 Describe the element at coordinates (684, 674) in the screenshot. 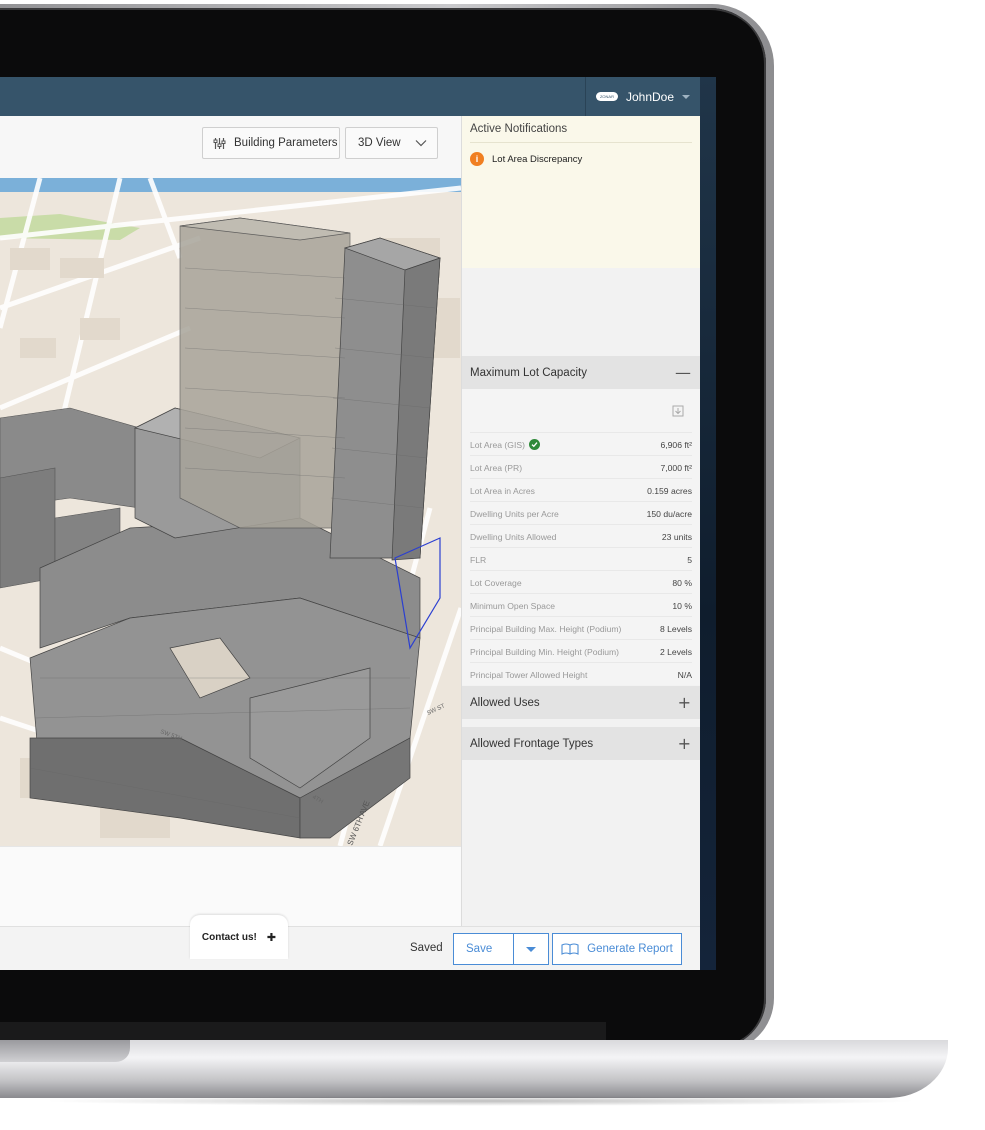

I see `row-value: N/A` at that location.